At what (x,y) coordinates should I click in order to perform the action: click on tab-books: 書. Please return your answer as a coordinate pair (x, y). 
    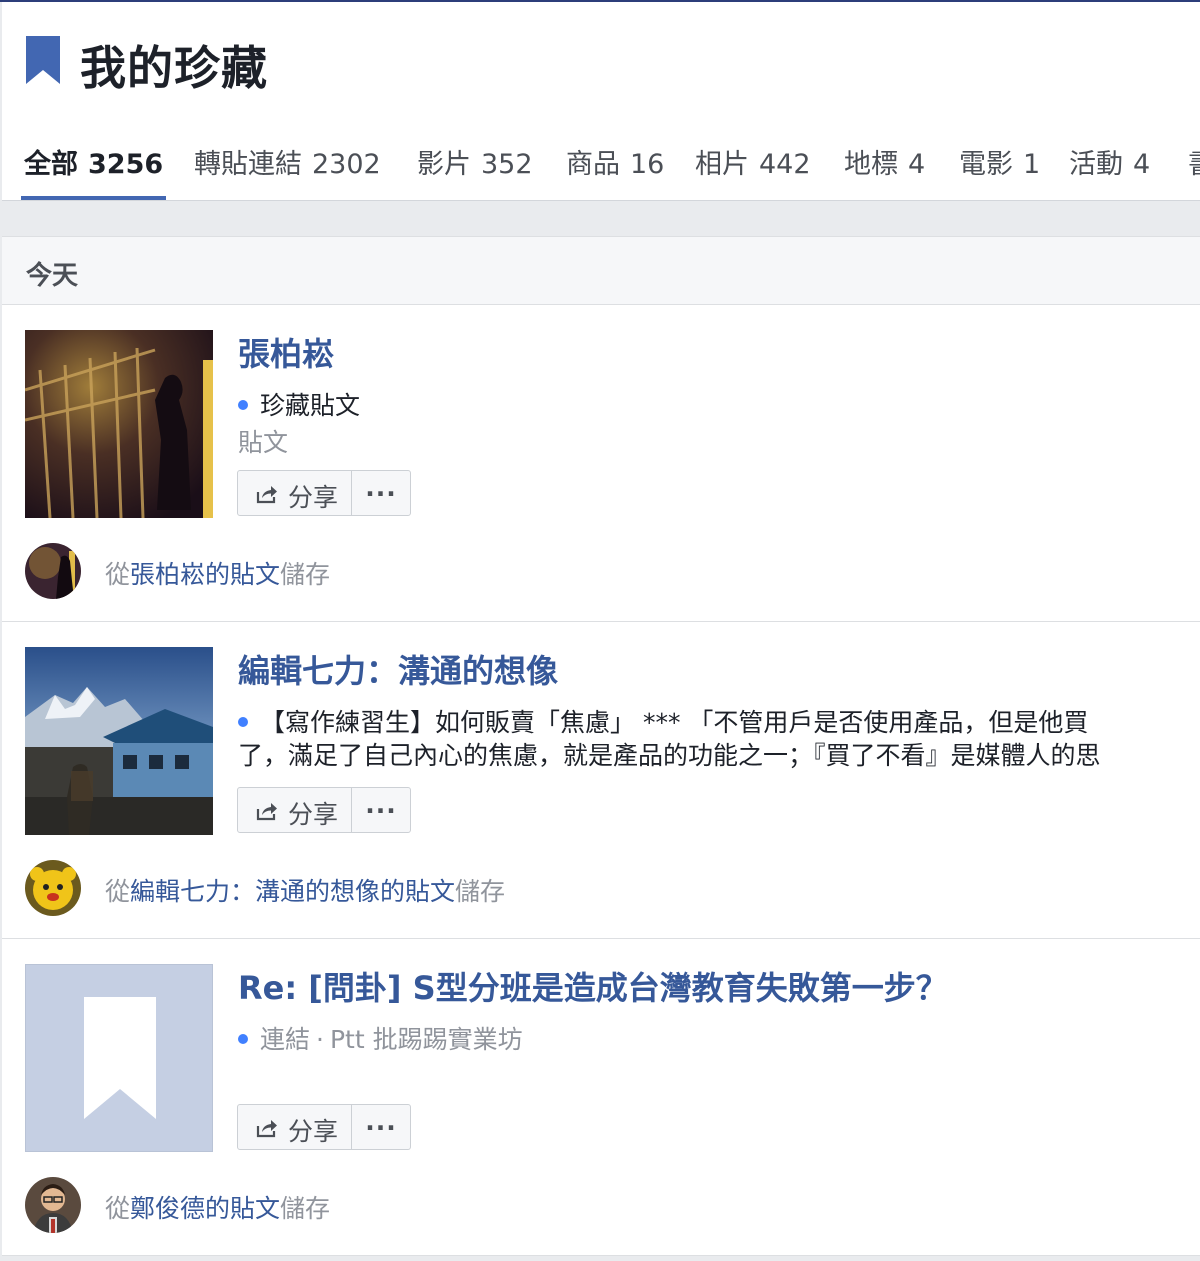
    Looking at the image, I should click on (1194, 171).